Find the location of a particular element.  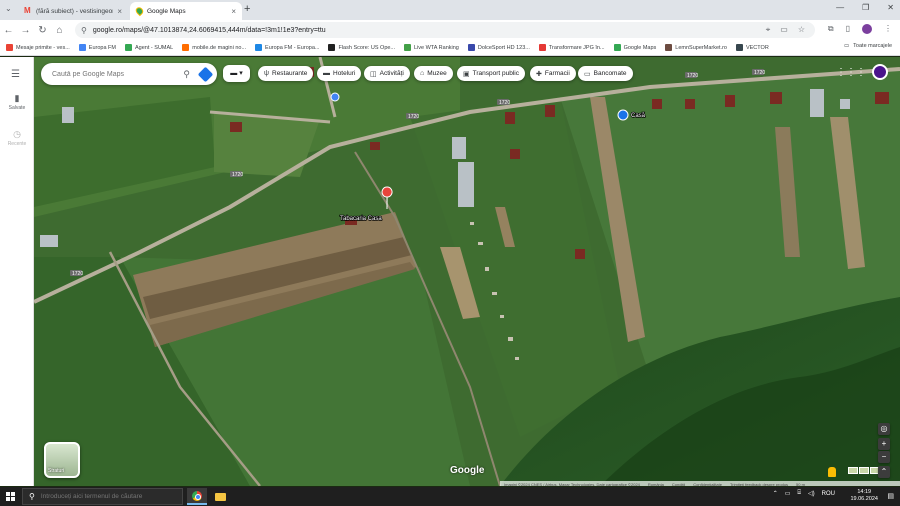

layers-button: Straturi is located at coordinates (62, 460).